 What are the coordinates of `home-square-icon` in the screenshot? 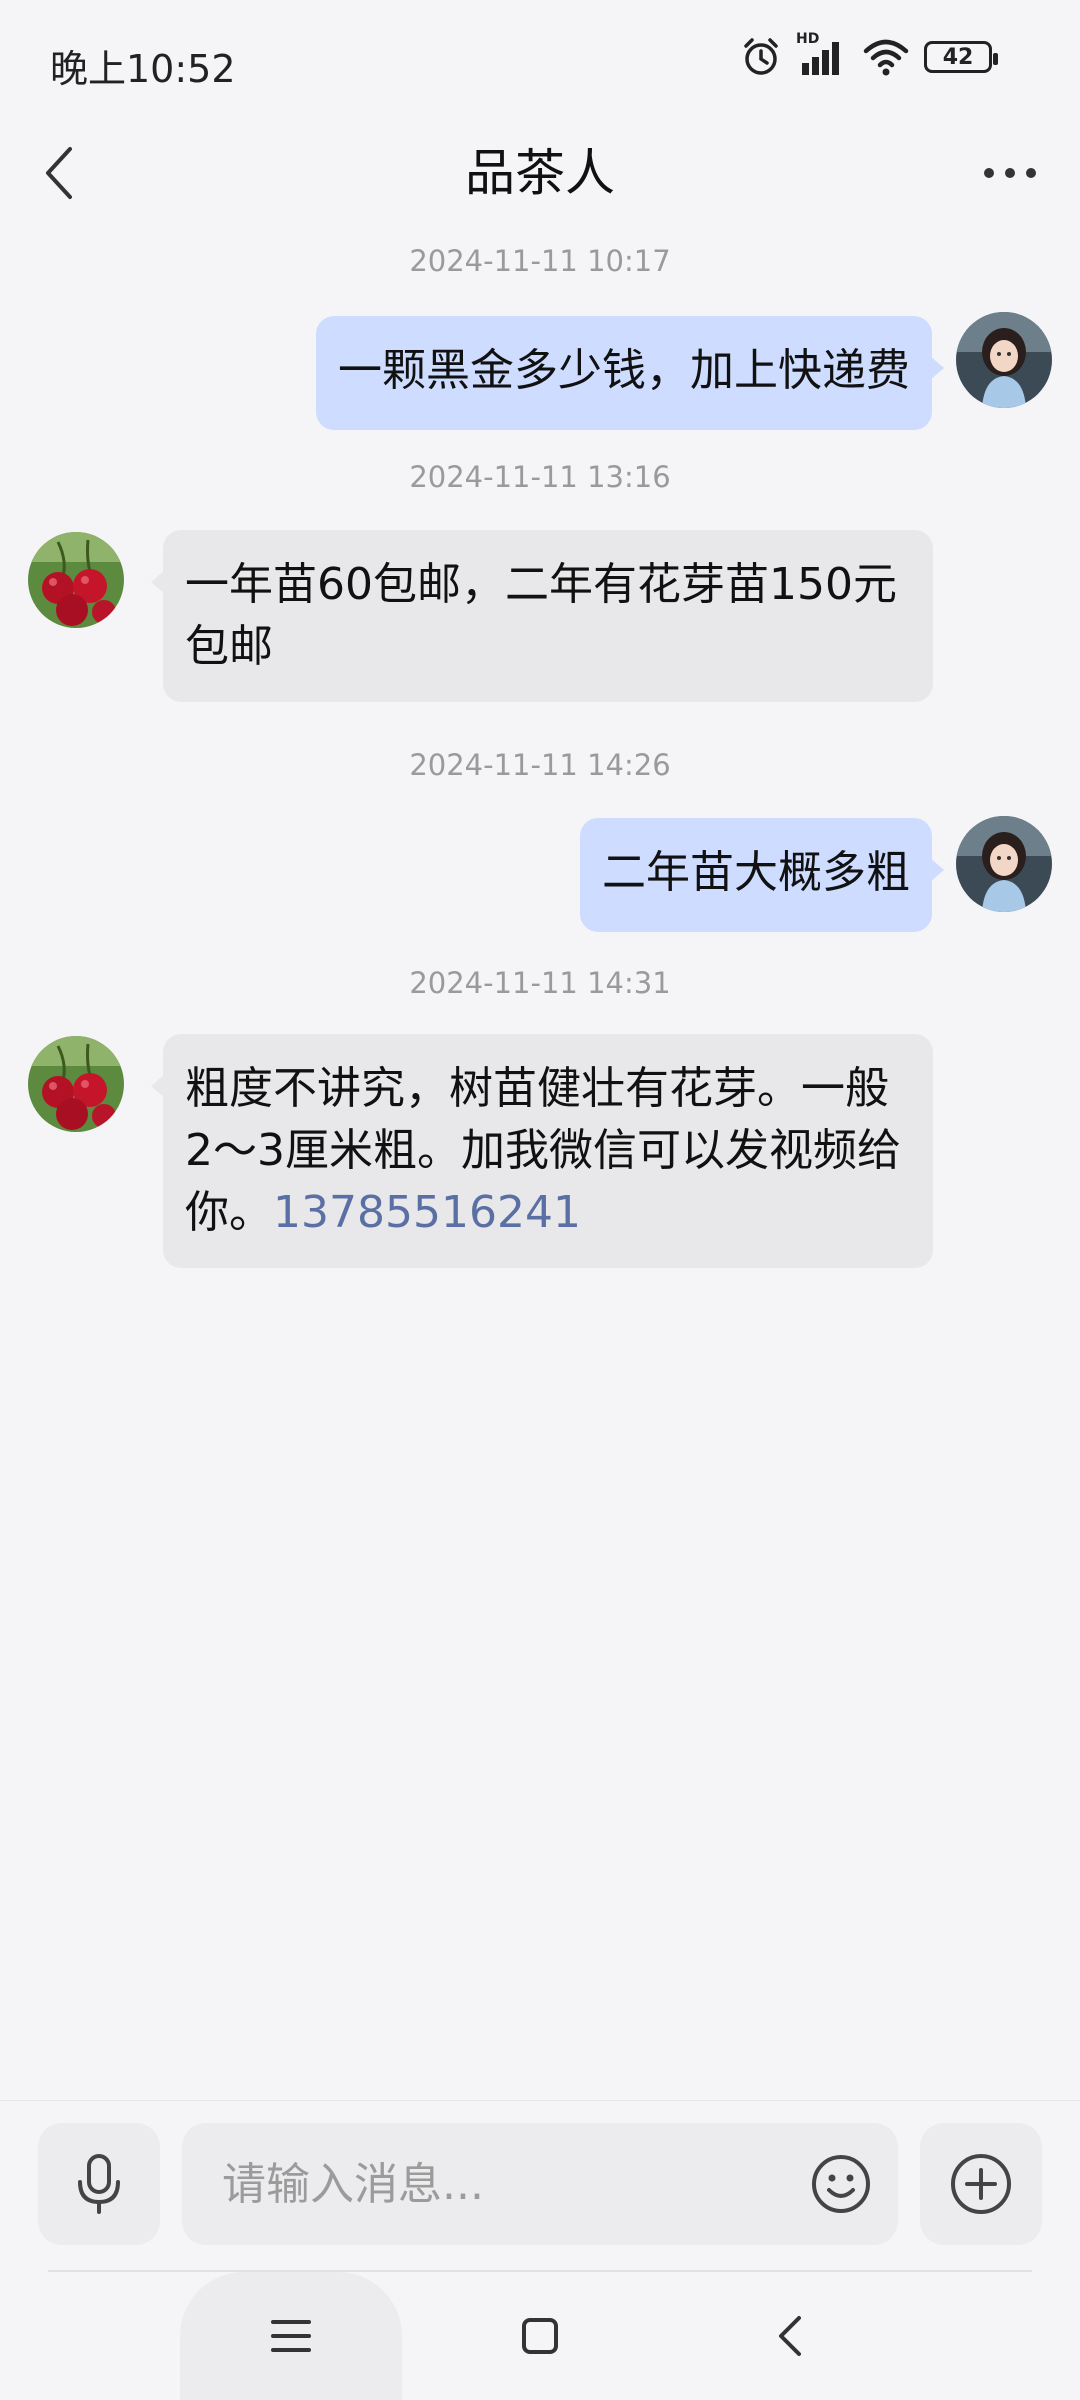 It's located at (540, 2336).